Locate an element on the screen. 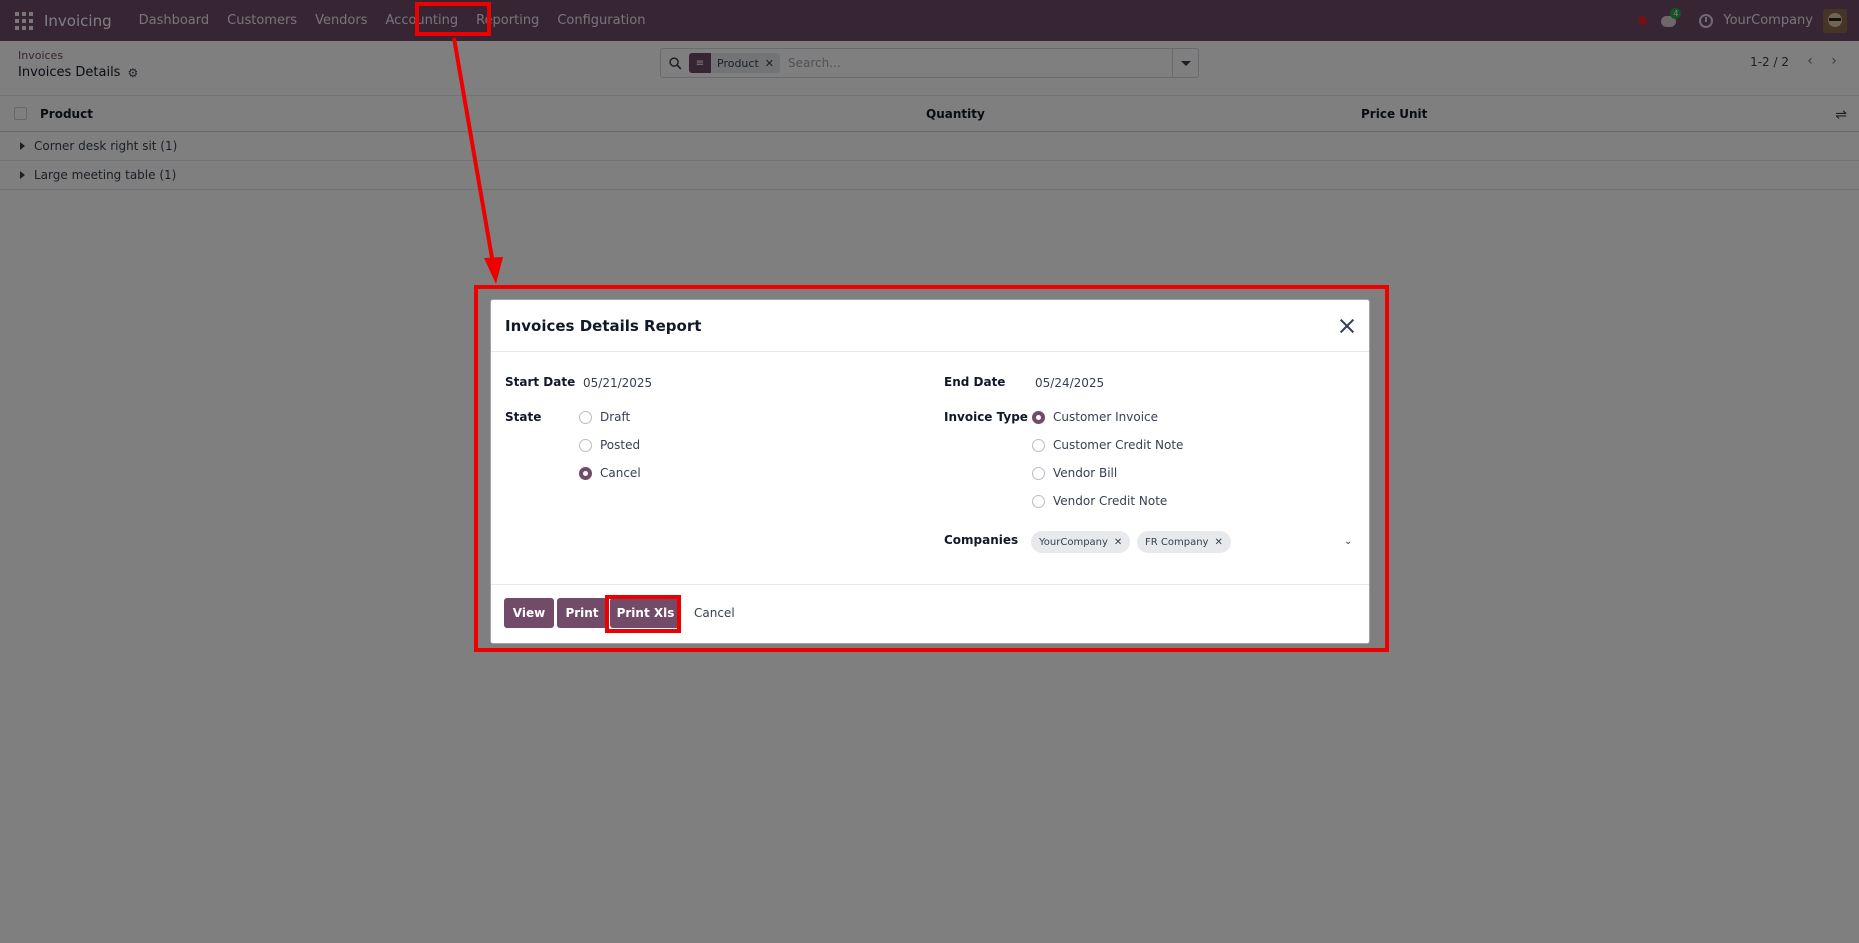 The width and height of the screenshot is (1859, 943). annotation-arrow-icon is located at coordinates (477, 160).